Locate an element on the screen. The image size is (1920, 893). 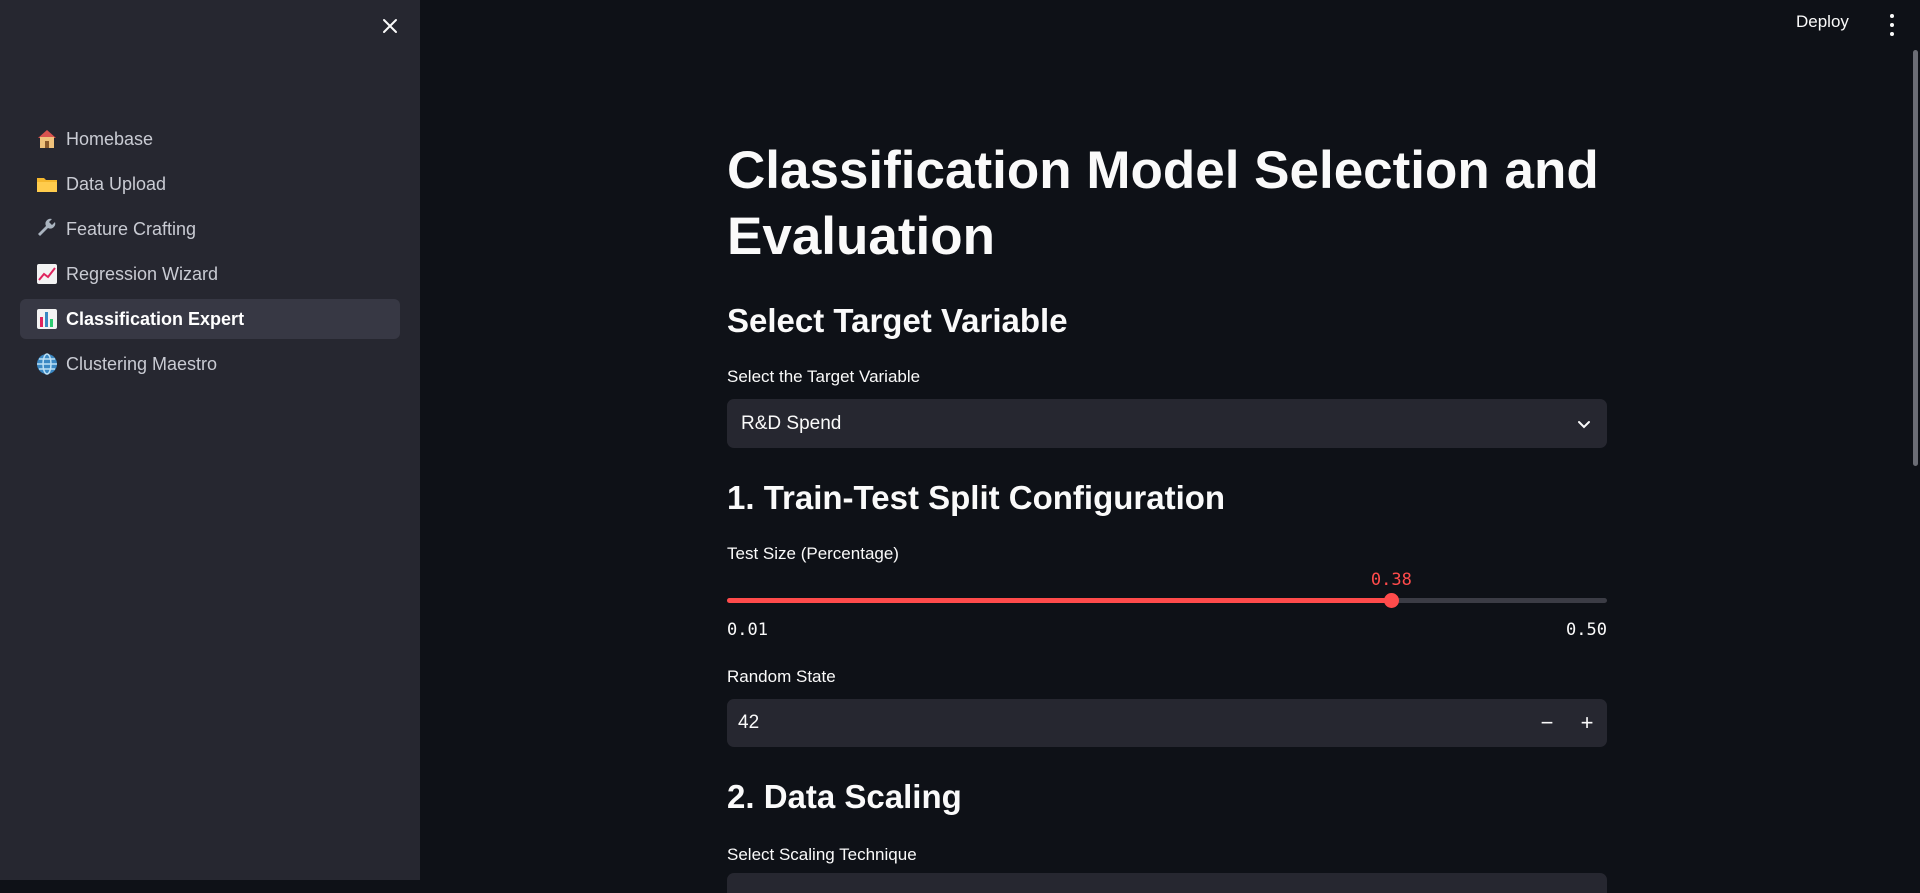
sidebar-item-regression-wizard: Regression Wizard is located at coordinates (210, 274).